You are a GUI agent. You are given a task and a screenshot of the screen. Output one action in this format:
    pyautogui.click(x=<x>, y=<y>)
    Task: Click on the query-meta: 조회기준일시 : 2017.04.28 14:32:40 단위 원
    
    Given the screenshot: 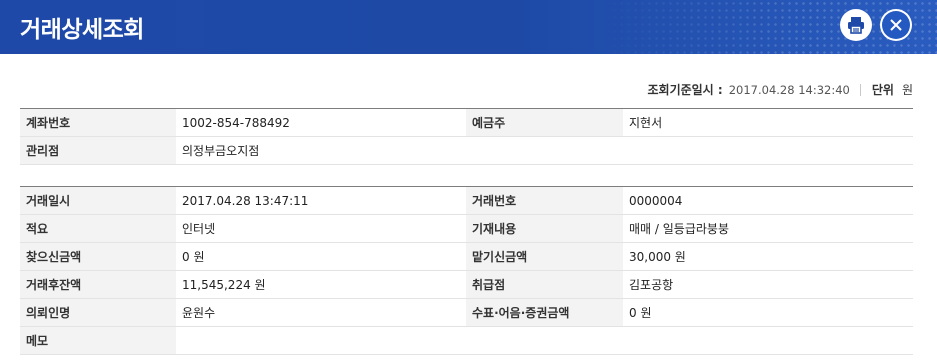 What is the action you would take?
    pyautogui.click(x=780, y=89)
    